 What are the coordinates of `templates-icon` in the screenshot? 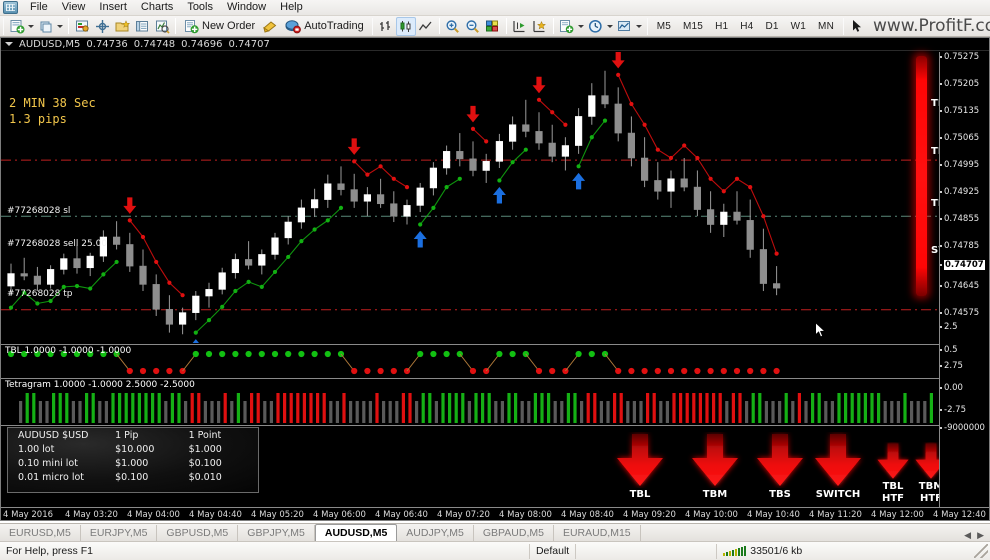 It's located at (567, 26).